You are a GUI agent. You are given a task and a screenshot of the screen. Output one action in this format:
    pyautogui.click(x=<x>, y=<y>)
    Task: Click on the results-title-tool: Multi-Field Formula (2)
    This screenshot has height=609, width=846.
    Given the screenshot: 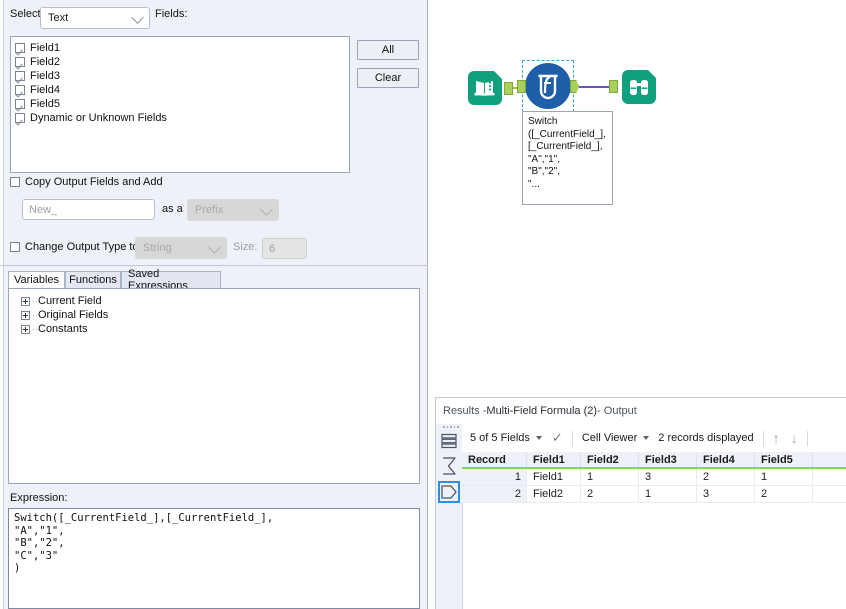 What is the action you would take?
    pyautogui.click(x=542, y=411)
    